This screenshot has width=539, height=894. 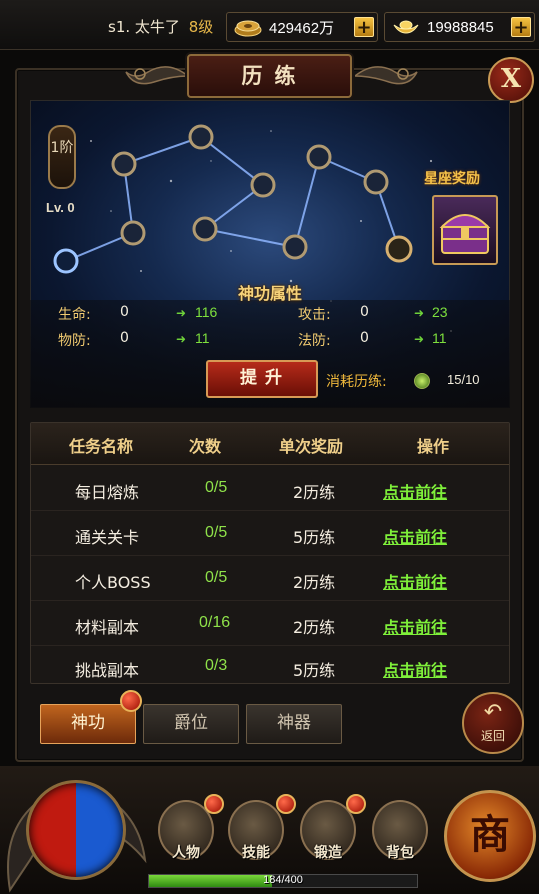 I want to click on table-row: 材料副本 0/16 2历练 点击前往, so click(x=270, y=624).